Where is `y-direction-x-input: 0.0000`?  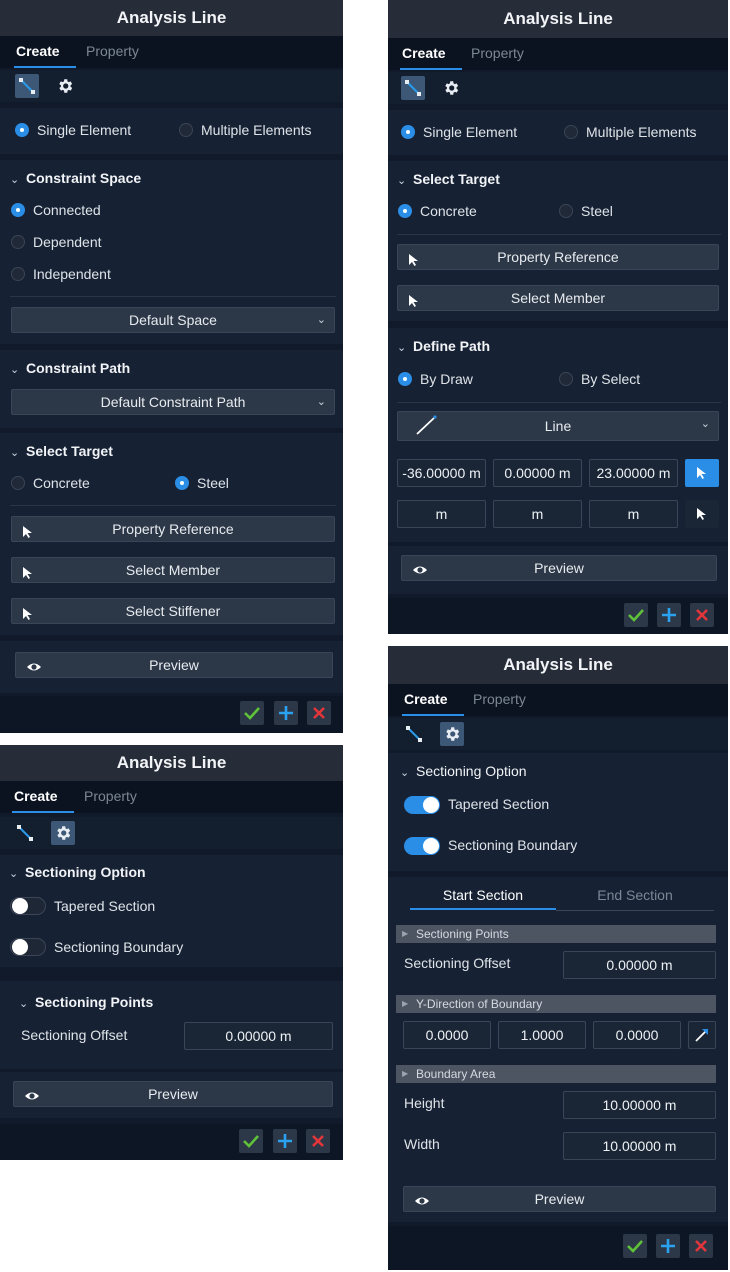
y-direction-x-input: 0.0000 is located at coordinates (447, 1035).